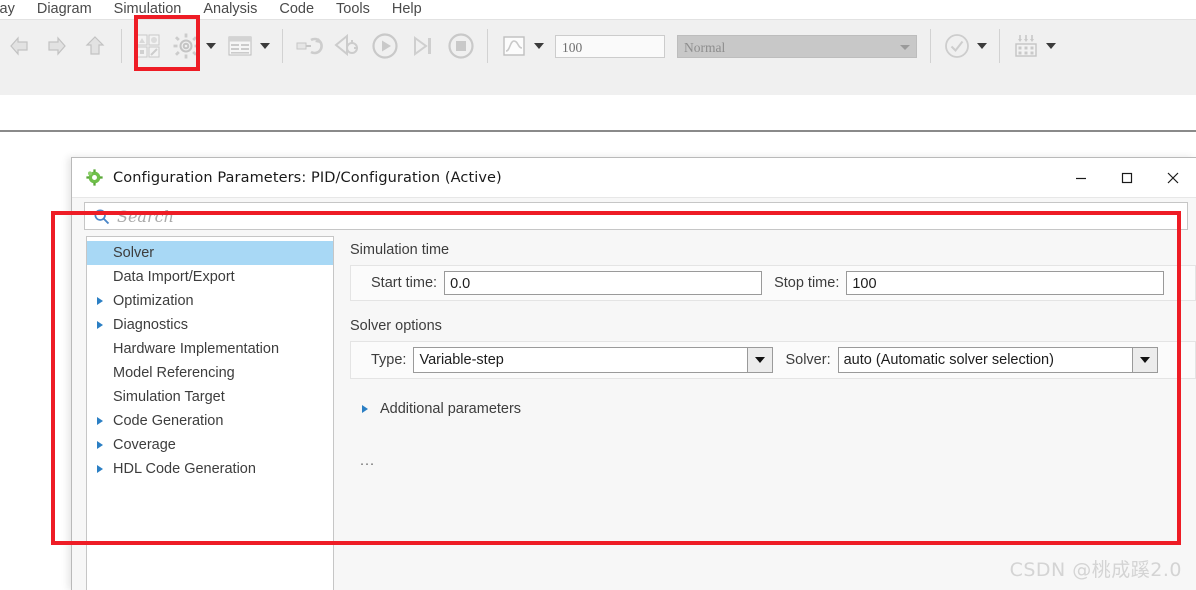 The image size is (1196, 590). I want to click on model-advisor-button, so click(957, 46).